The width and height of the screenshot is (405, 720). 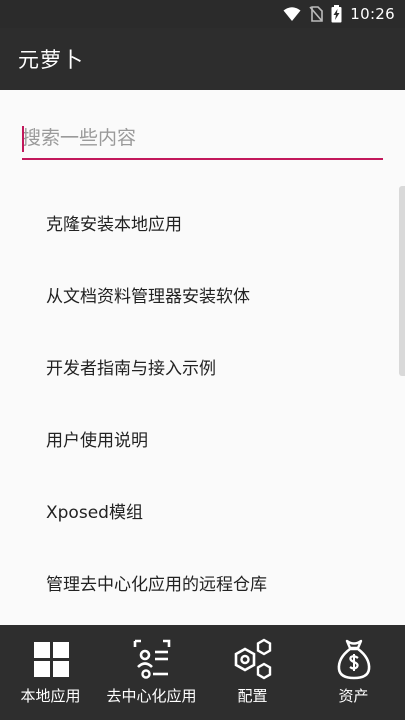 I want to click on text-cursor, so click(x=23, y=139).